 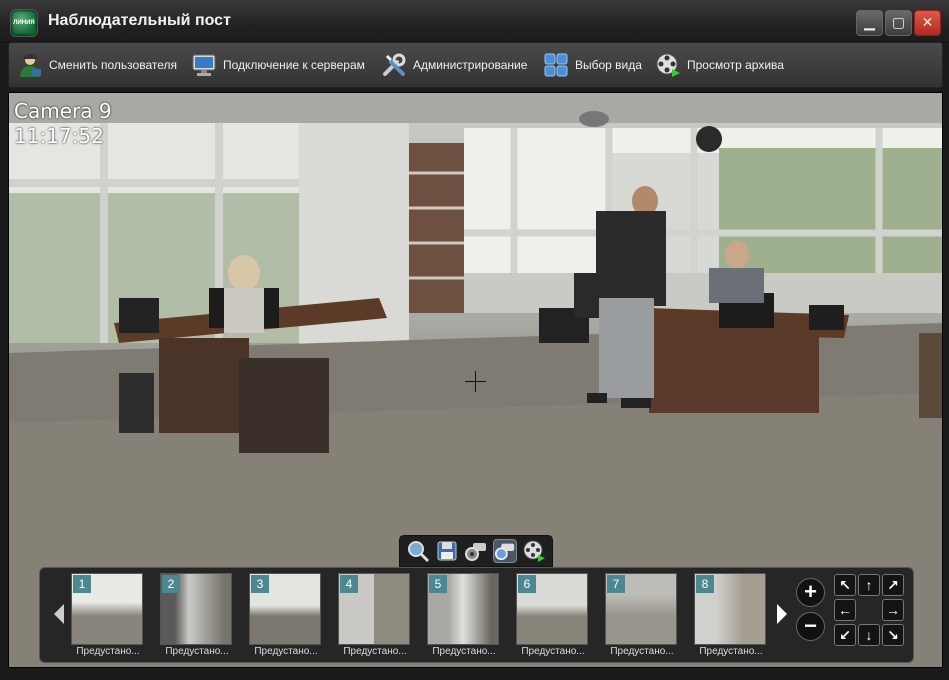 I want to click on switch-user-button: Сменить пользователя, so click(x=97, y=65).